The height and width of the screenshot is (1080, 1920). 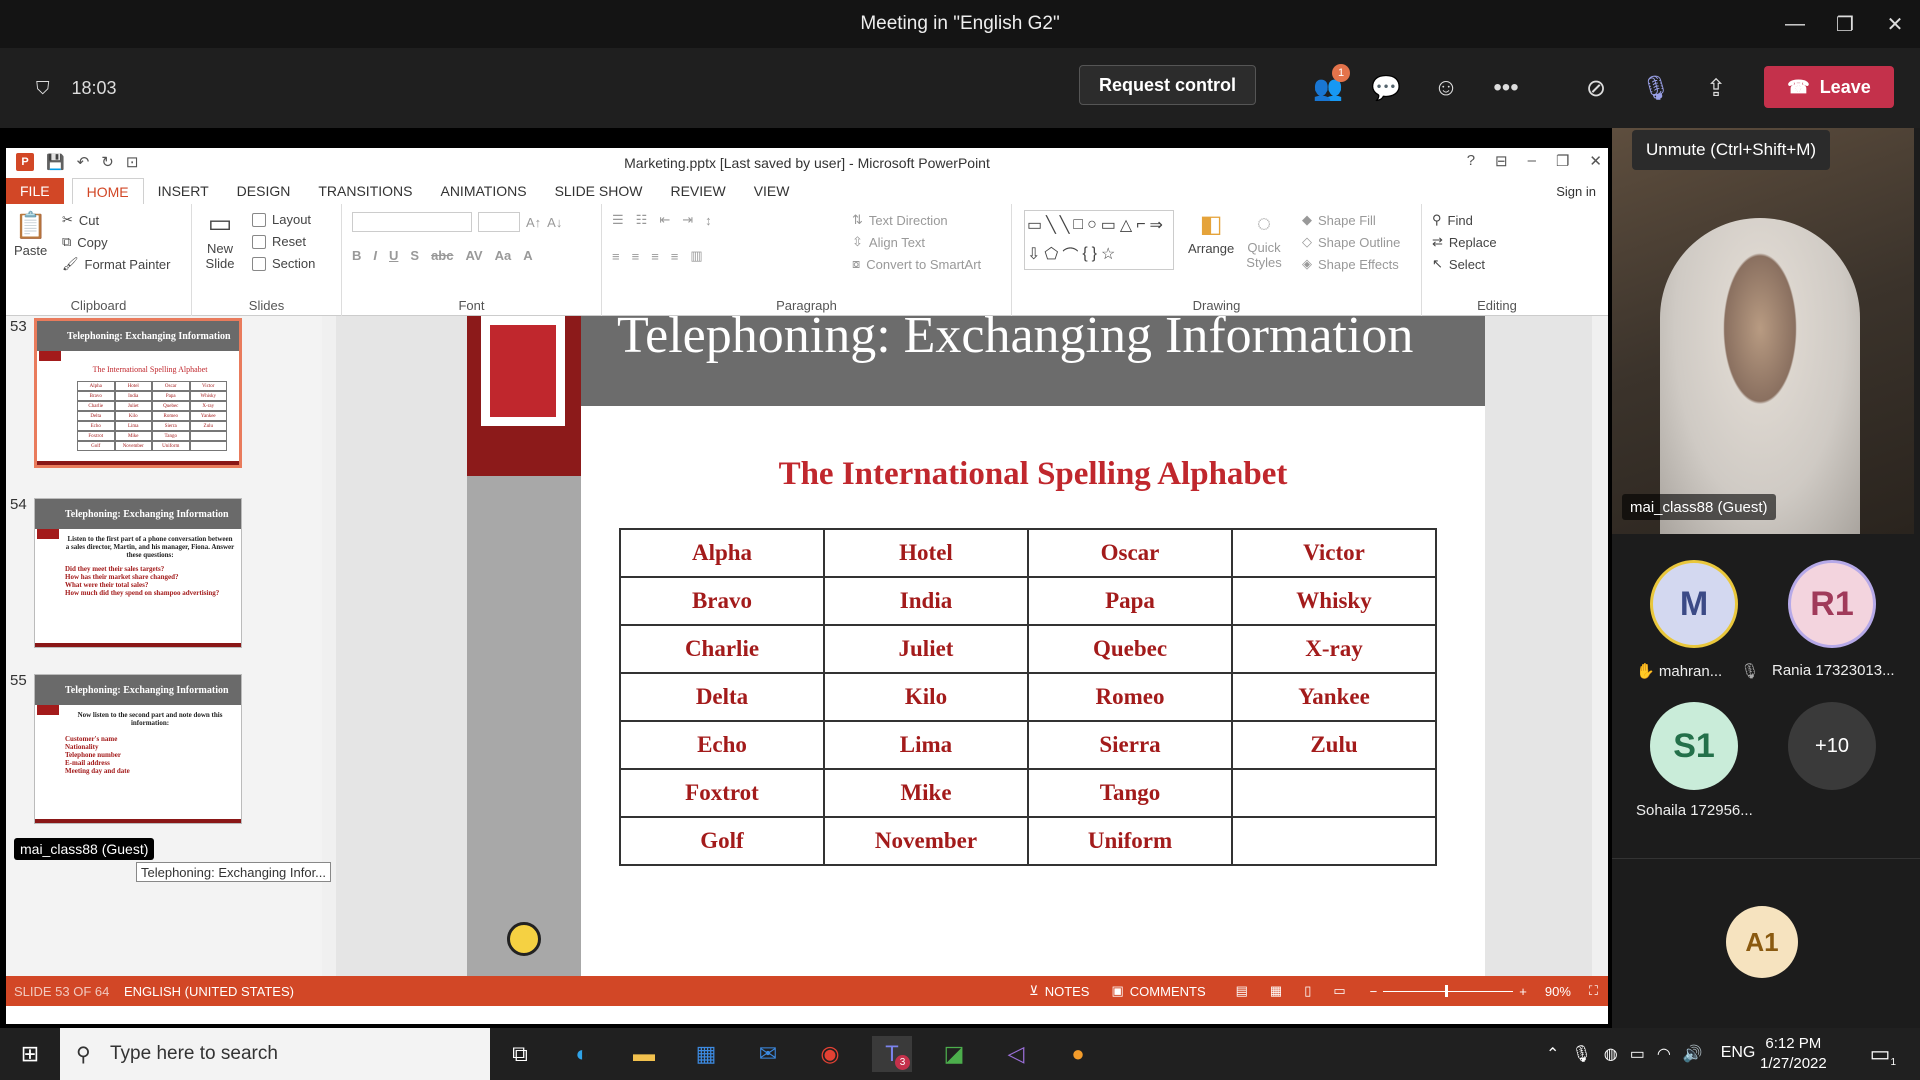 I want to click on shape-outline-button: ◇ Shape Outline, so click(x=1351, y=242).